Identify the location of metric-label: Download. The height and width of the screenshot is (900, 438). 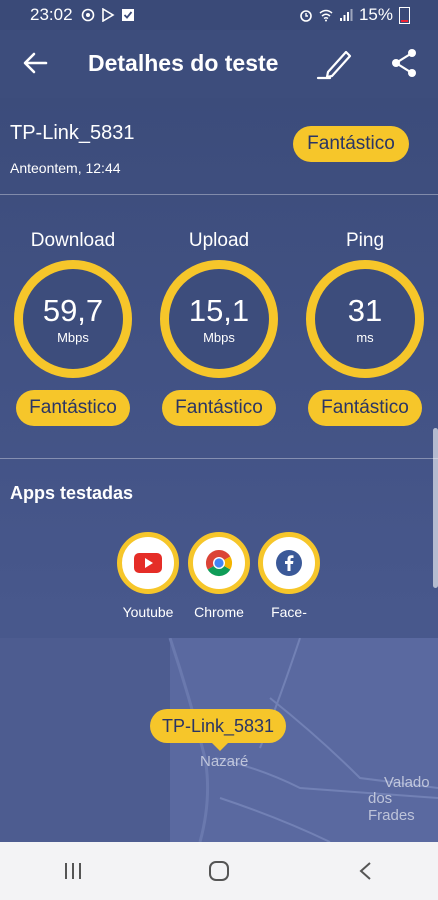
(73, 240).